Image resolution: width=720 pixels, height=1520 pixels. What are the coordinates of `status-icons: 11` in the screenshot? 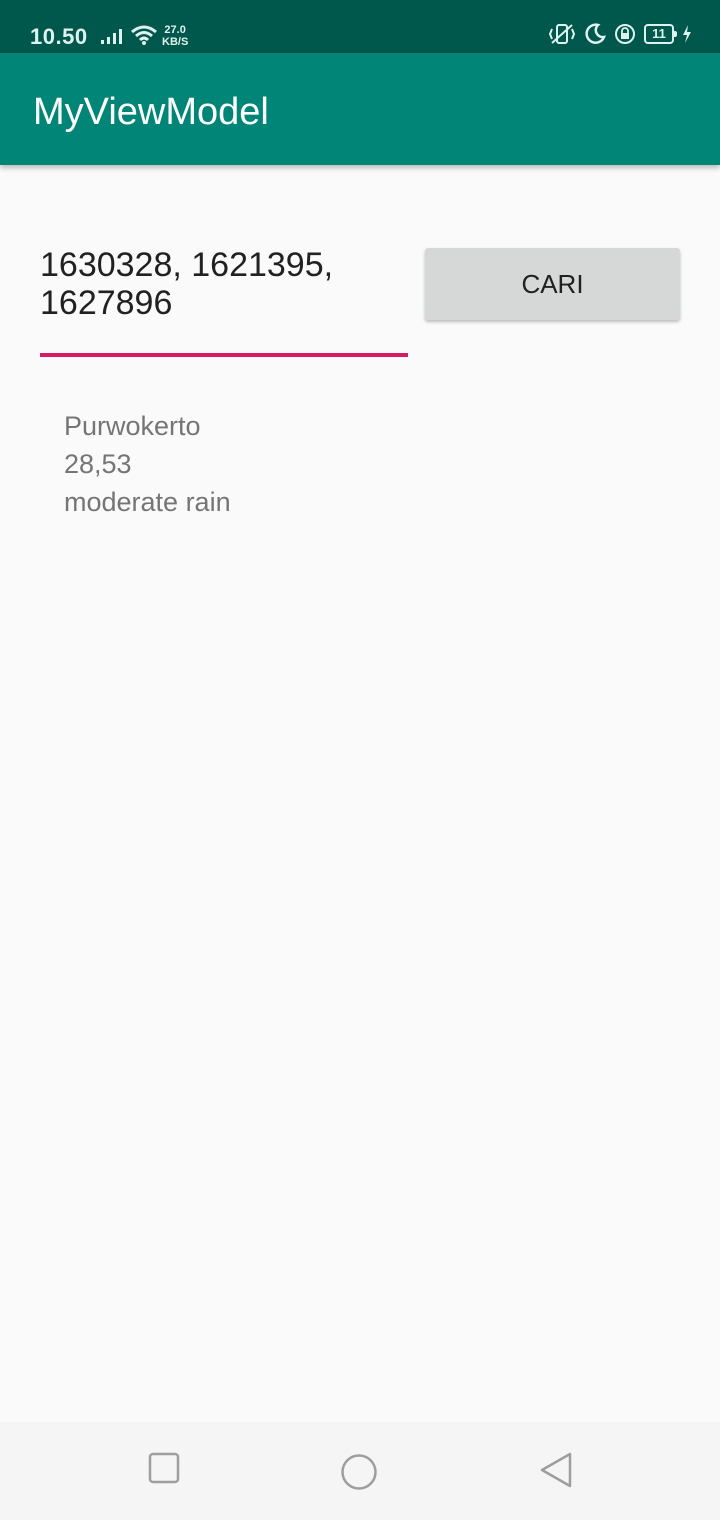 It's located at (620, 34).